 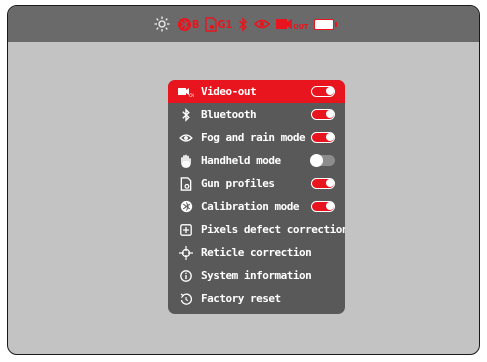 I want to click on reset-icon, so click(x=186, y=299).